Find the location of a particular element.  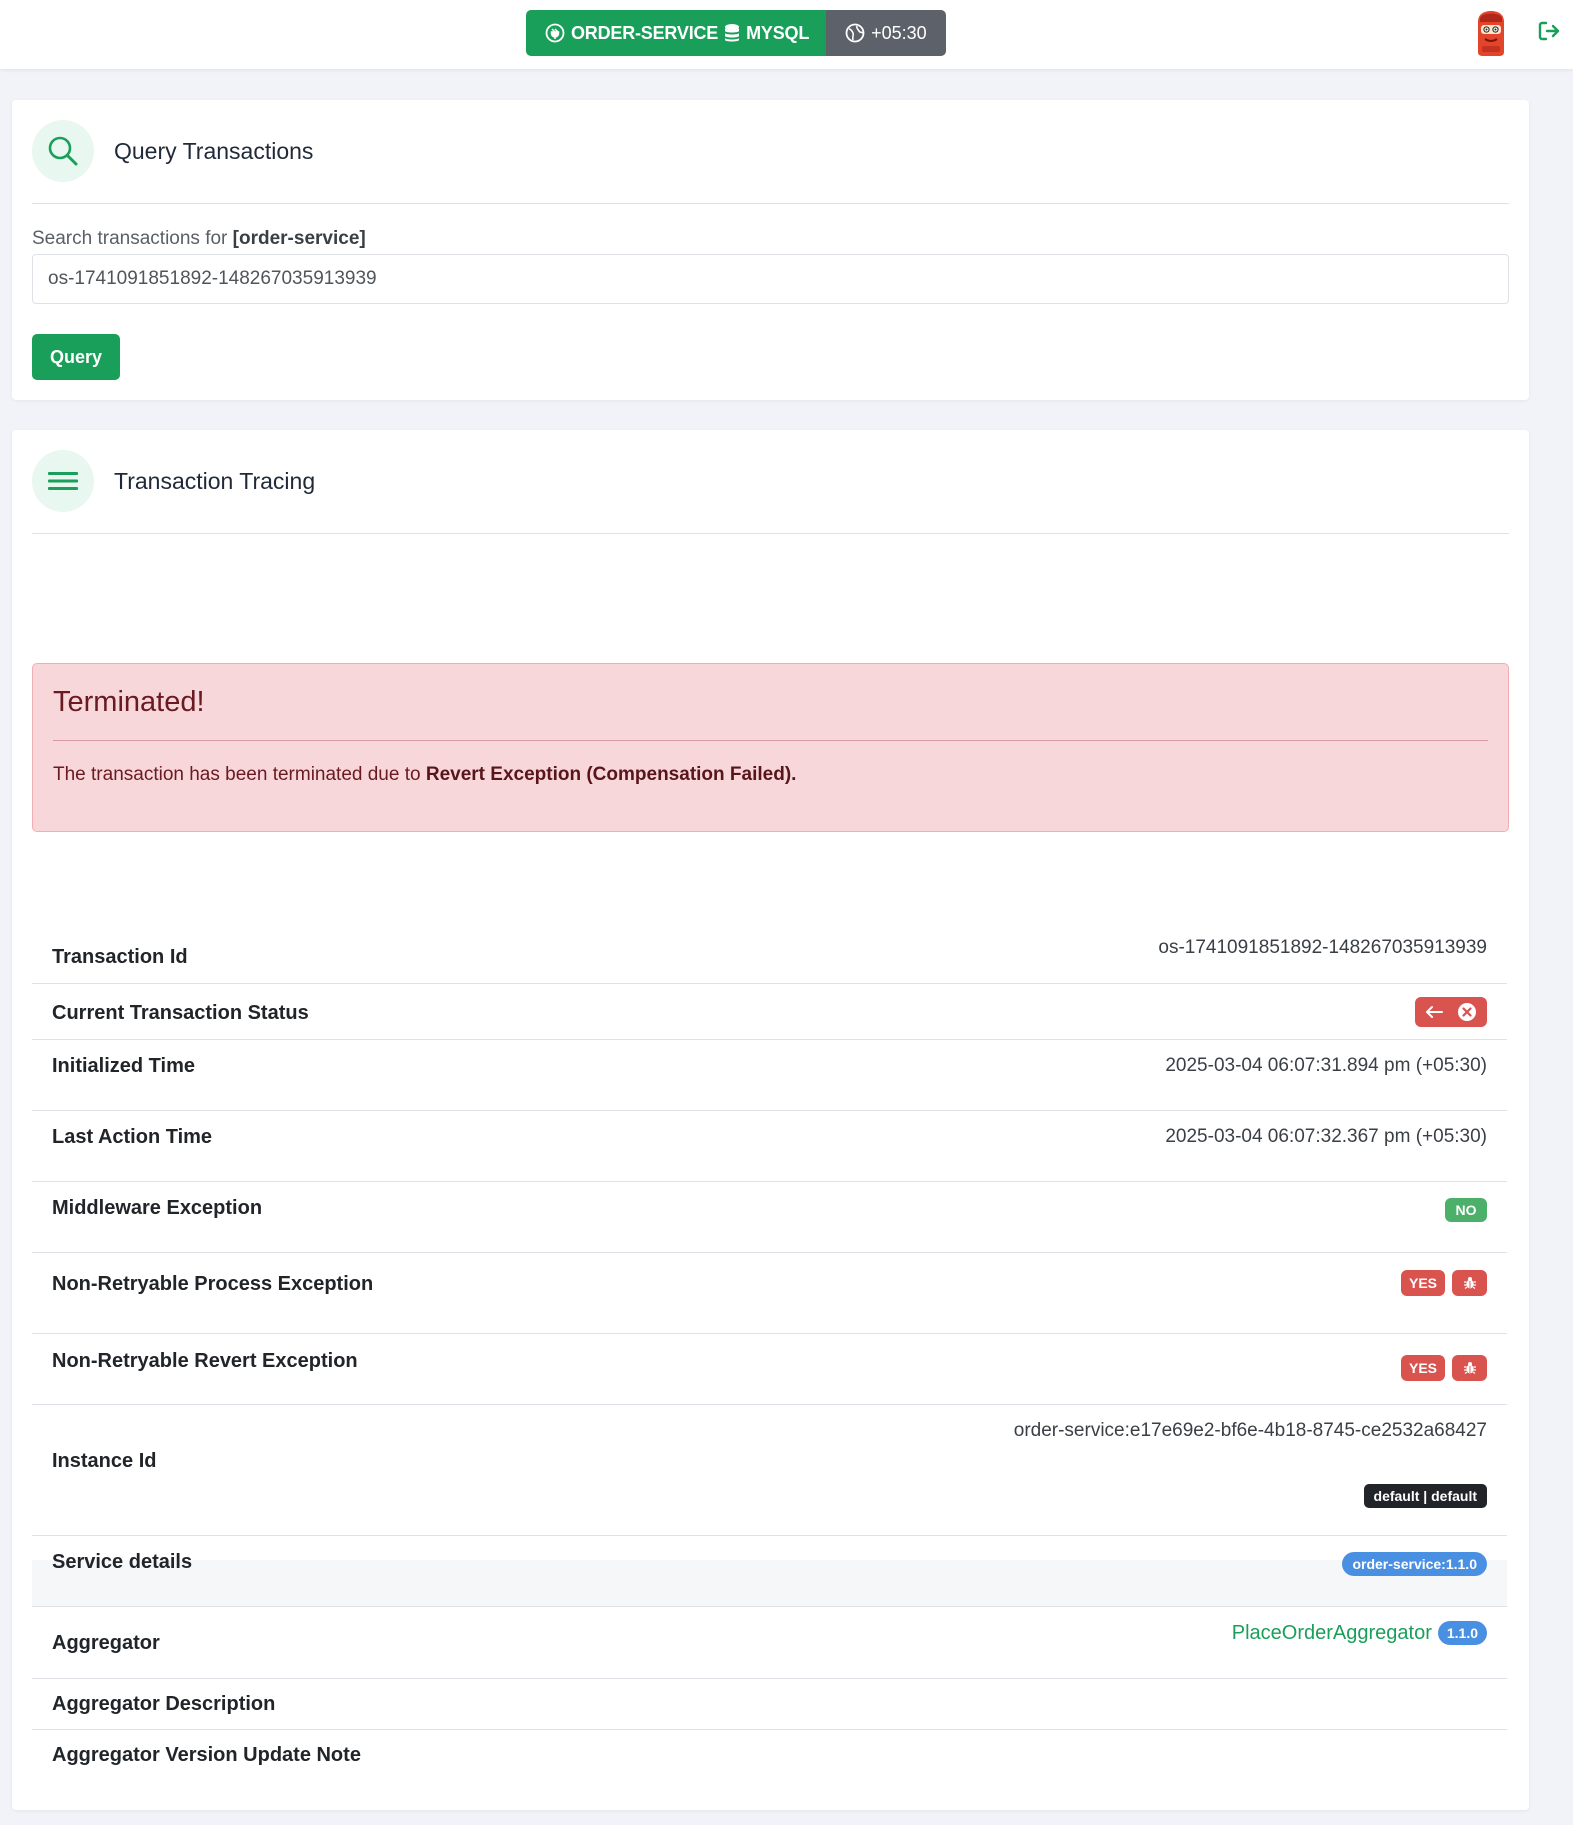

top-navbar: ORDER-SERVICE MYSQL +05:30 is located at coordinates (786, 34).